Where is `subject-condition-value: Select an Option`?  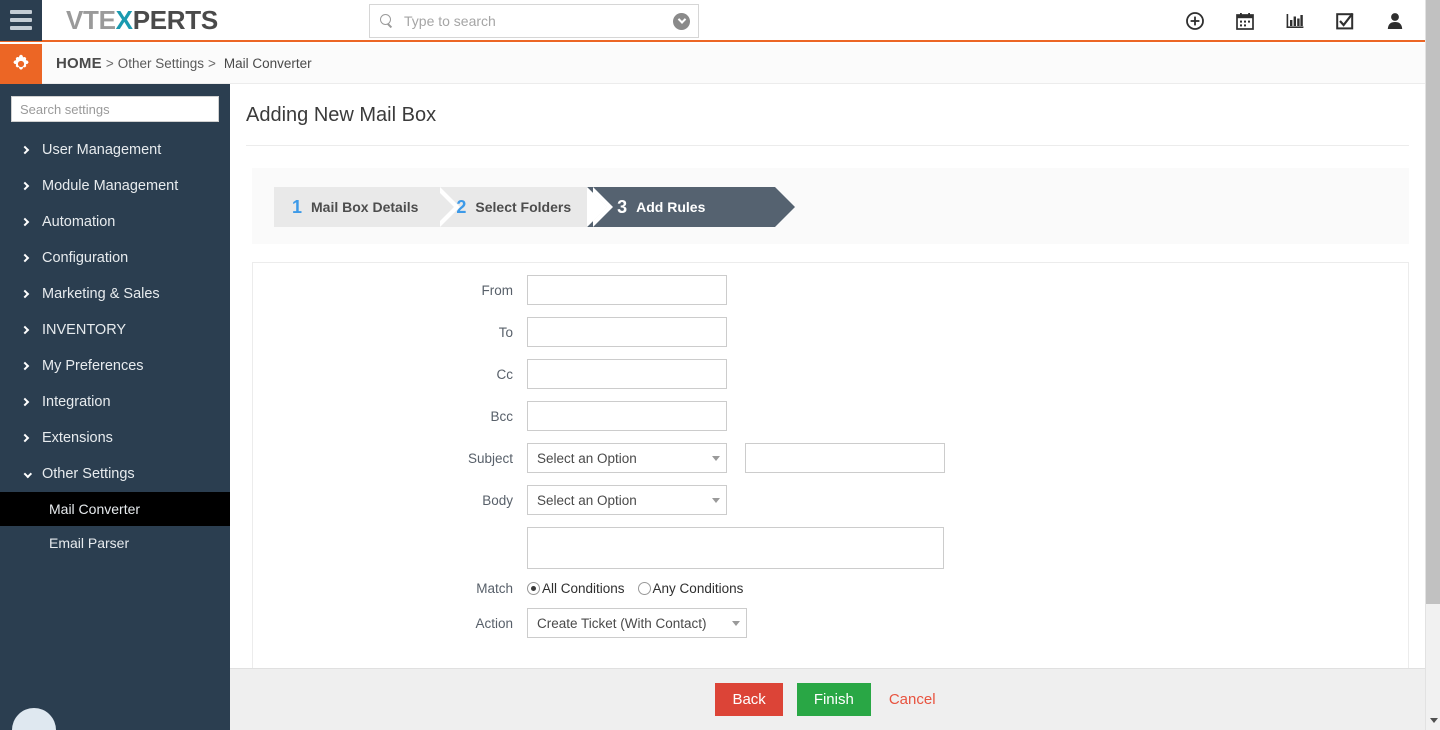 subject-condition-value: Select an Option is located at coordinates (587, 458).